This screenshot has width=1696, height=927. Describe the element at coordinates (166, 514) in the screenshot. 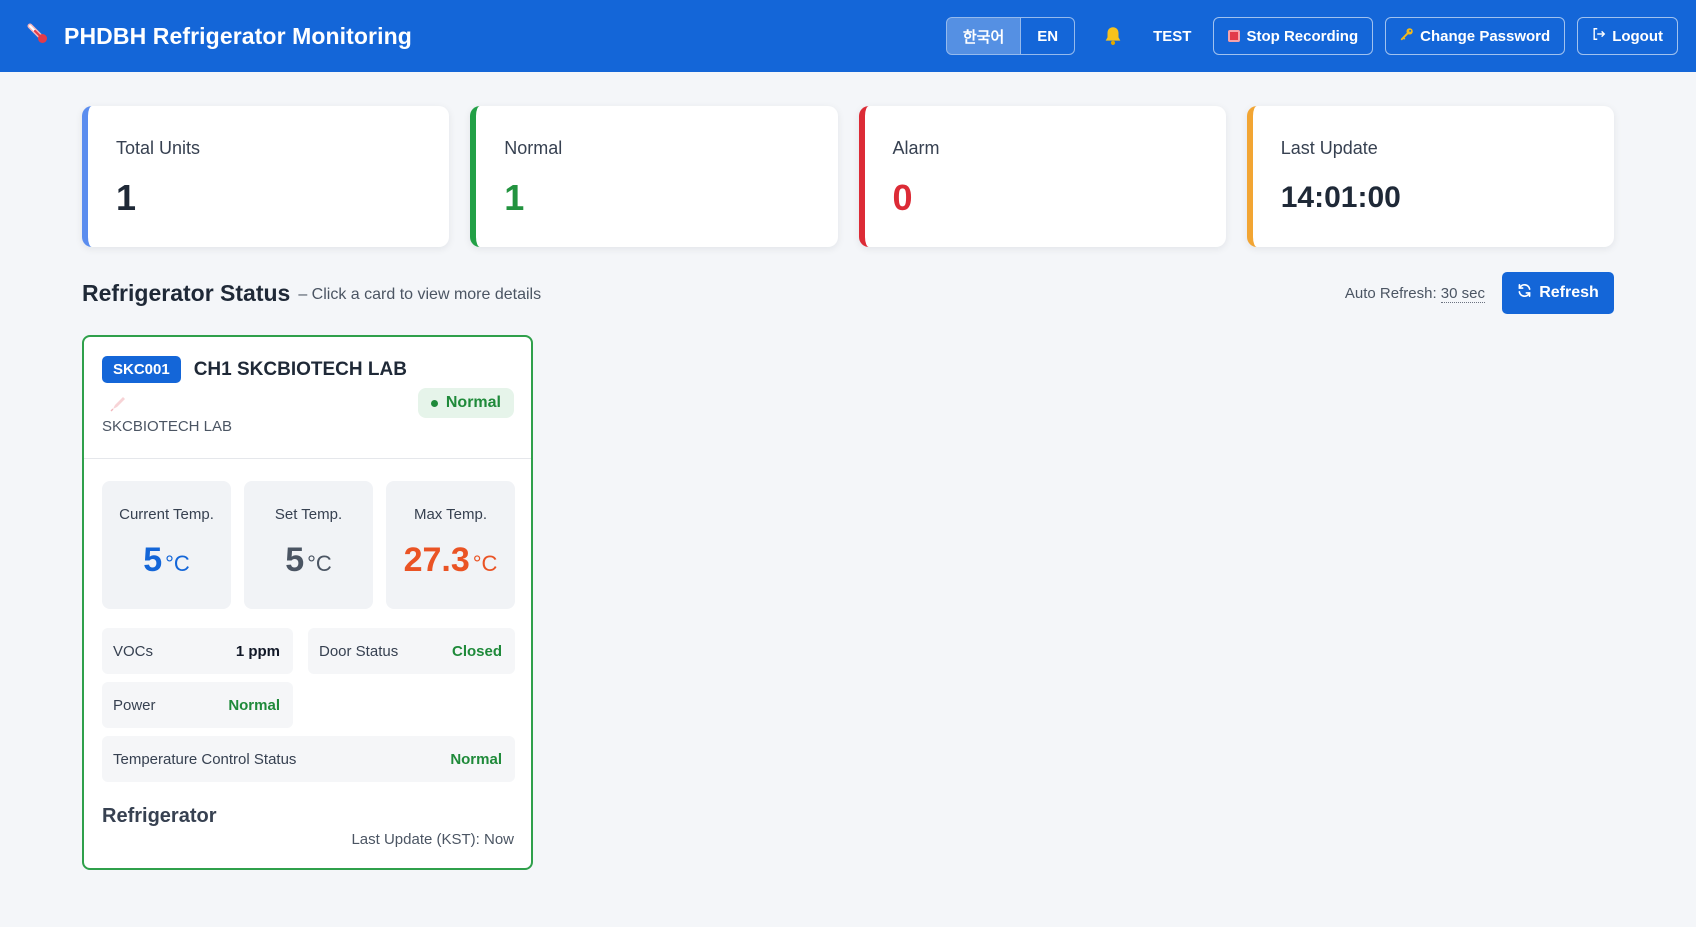

I see `current-temp-label: Current Temp.` at that location.